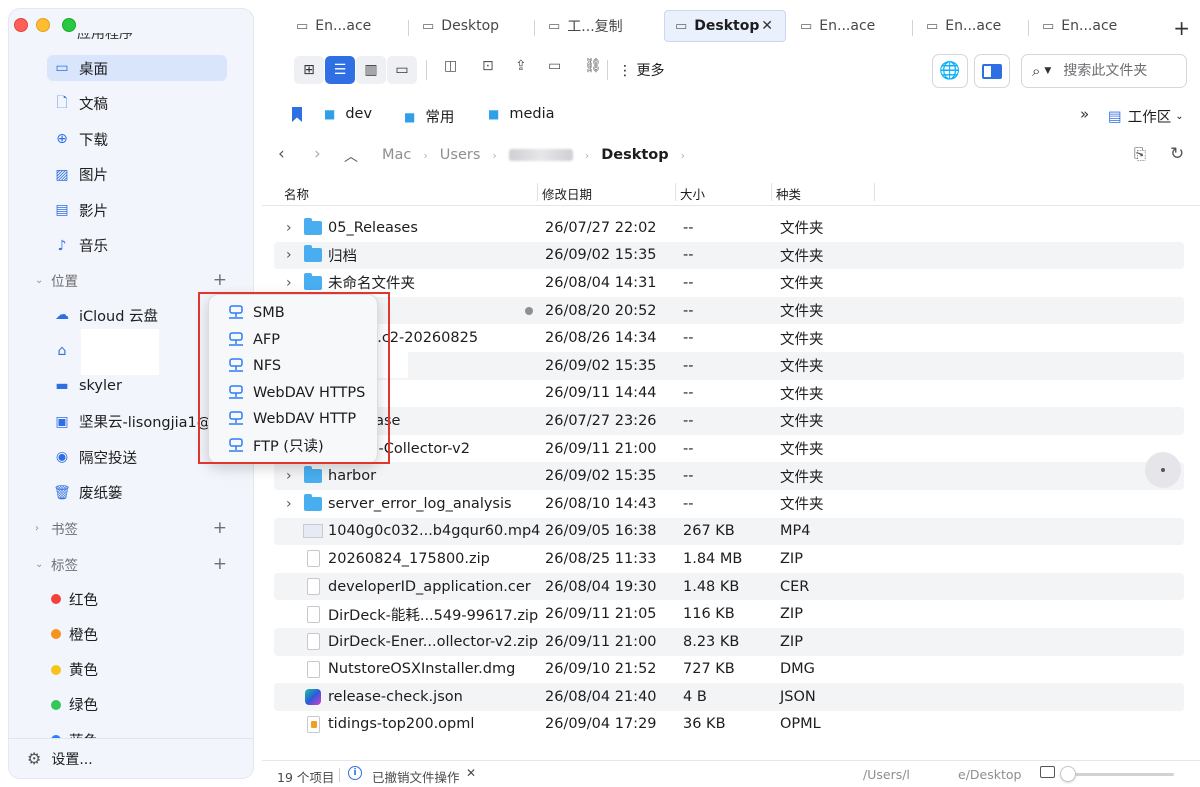 The height and width of the screenshot is (787, 1200). What do you see at coordinates (992, 71) in the screenshot?
I see `preview-panel-button` at bounding box center [992, 71].